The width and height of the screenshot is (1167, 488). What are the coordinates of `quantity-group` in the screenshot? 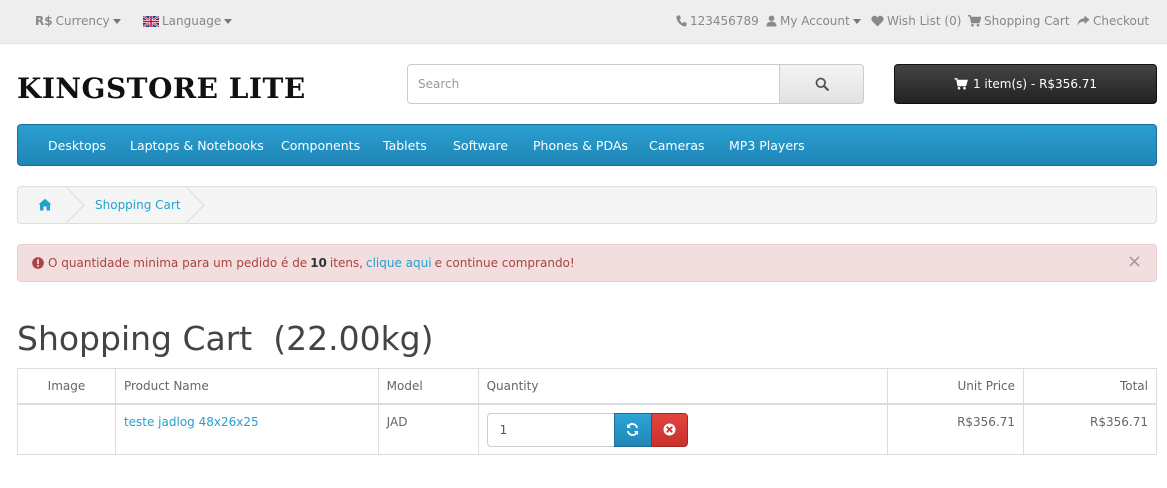 It's located at (683, 429).